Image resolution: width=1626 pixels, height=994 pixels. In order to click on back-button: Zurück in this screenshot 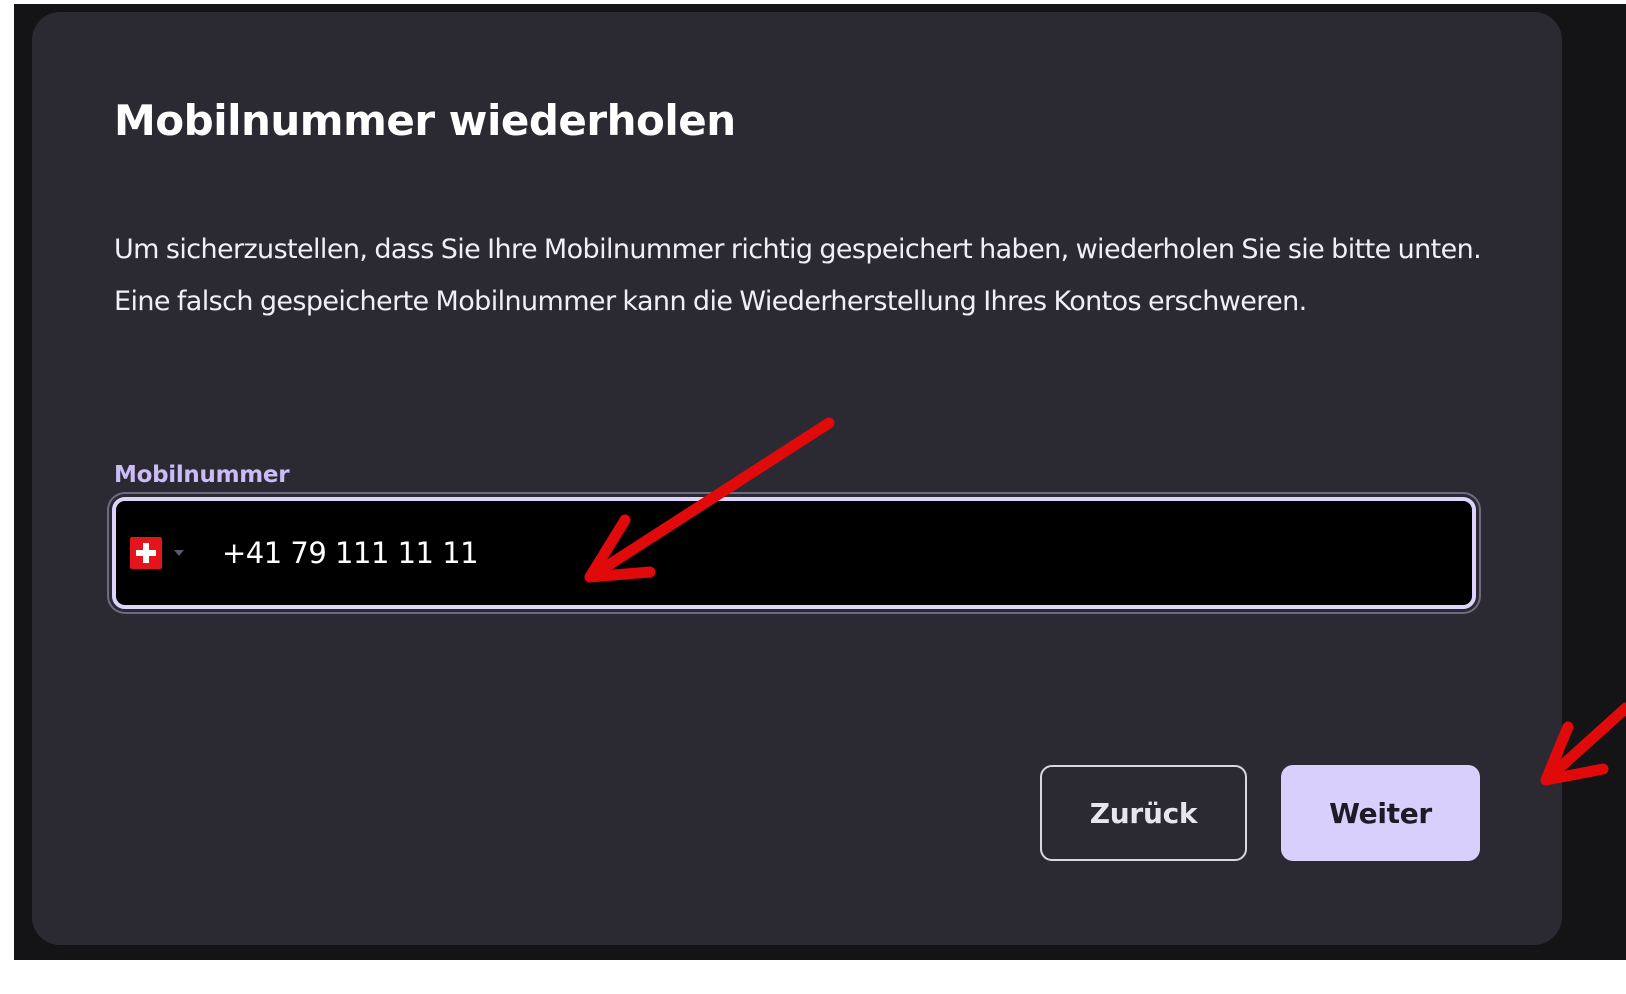, I will do `click(1143, 813)`.